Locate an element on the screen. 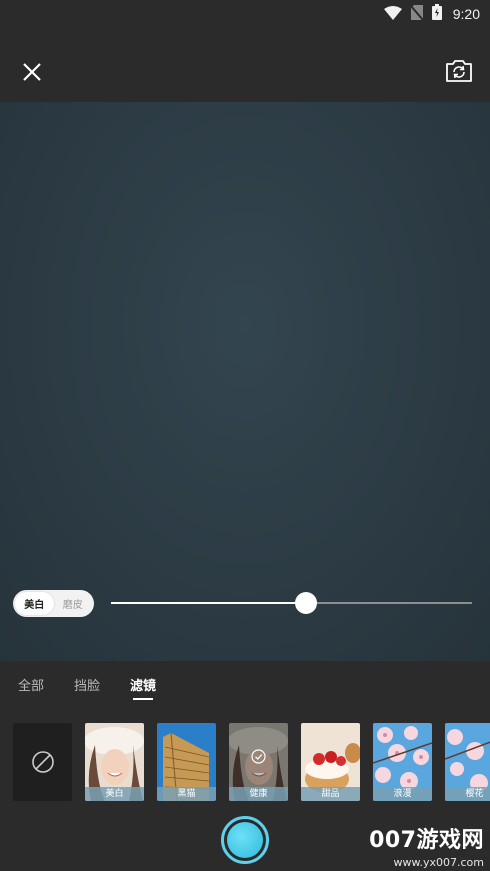 Image resolution: width=490 pixels, height=871 pixels. close-icon is located at coordinates (32, 72).